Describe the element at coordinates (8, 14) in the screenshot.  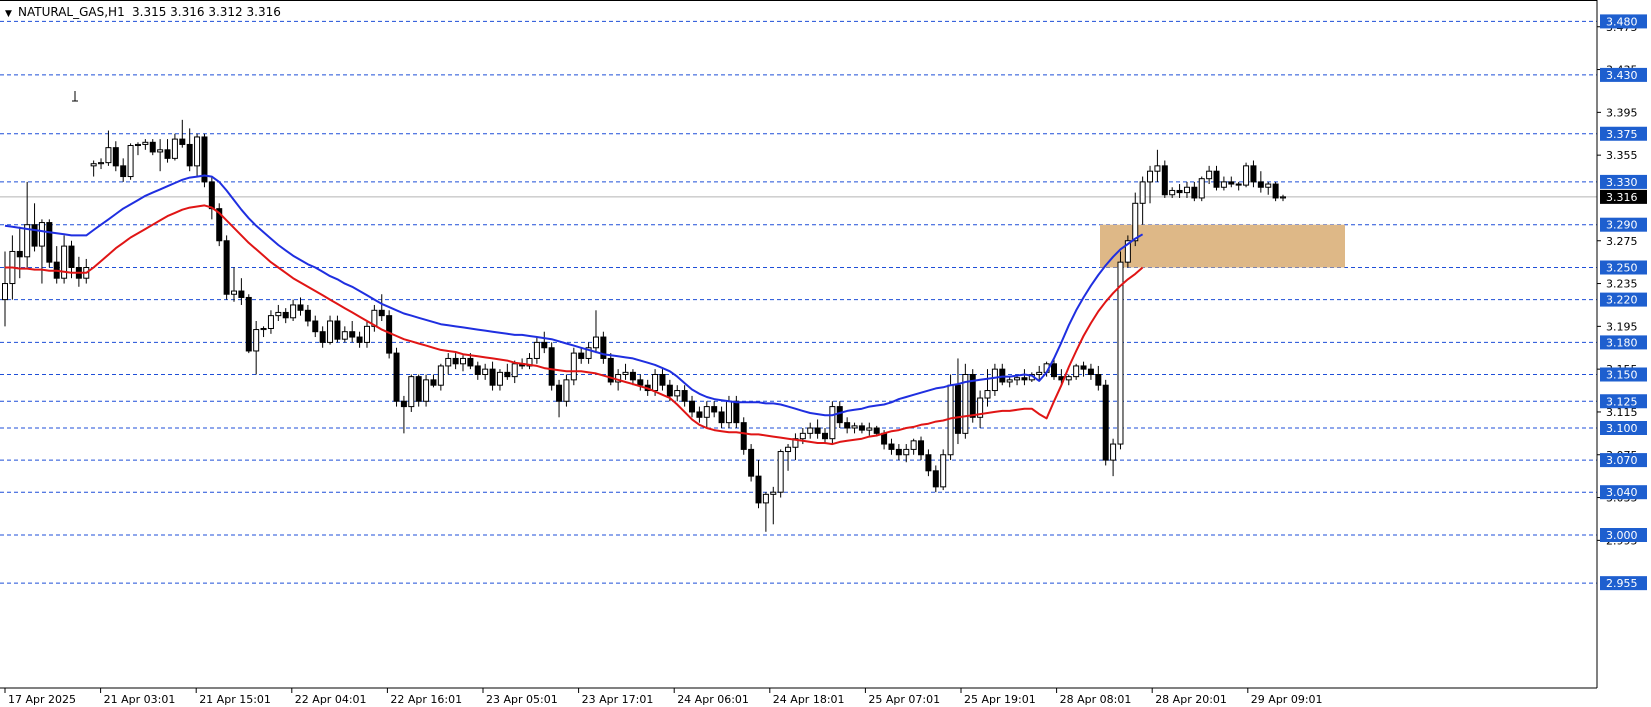
I see `menu-triangle-icon: ▼` at that location.